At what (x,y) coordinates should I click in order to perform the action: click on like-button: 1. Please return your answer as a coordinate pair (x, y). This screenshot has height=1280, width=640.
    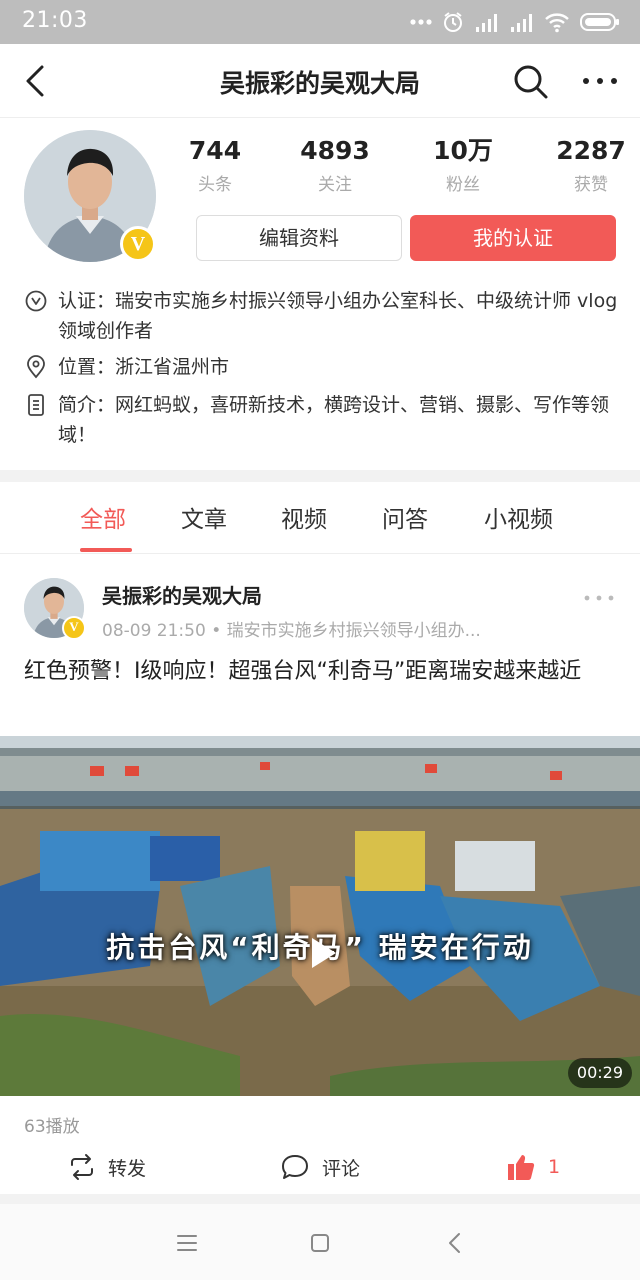
    Looking at the image, I should click on (533, 1167).